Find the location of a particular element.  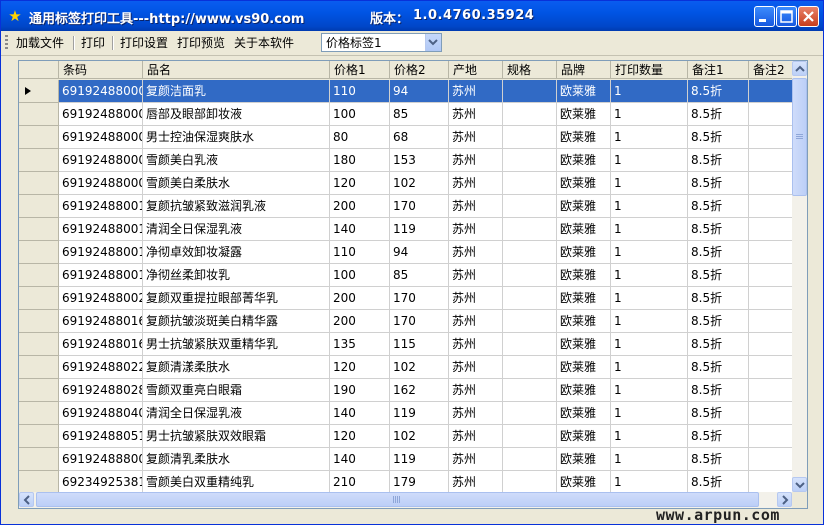

cell-name: 净彻丝柔卸妆乳 is located at coordinates (236, 275).